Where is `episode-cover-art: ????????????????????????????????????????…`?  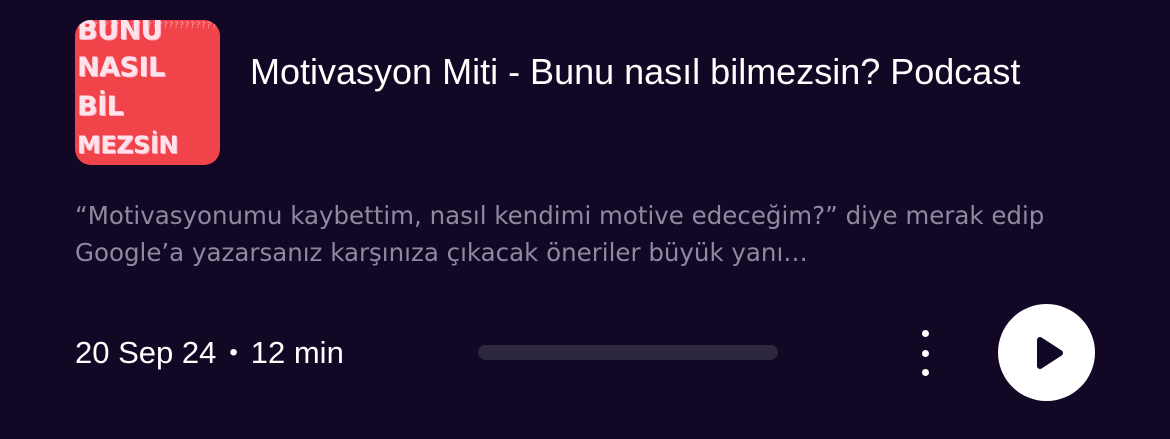
episode-cover-art: ????????????????????????????????????????… is located at coordinates (147, 92).